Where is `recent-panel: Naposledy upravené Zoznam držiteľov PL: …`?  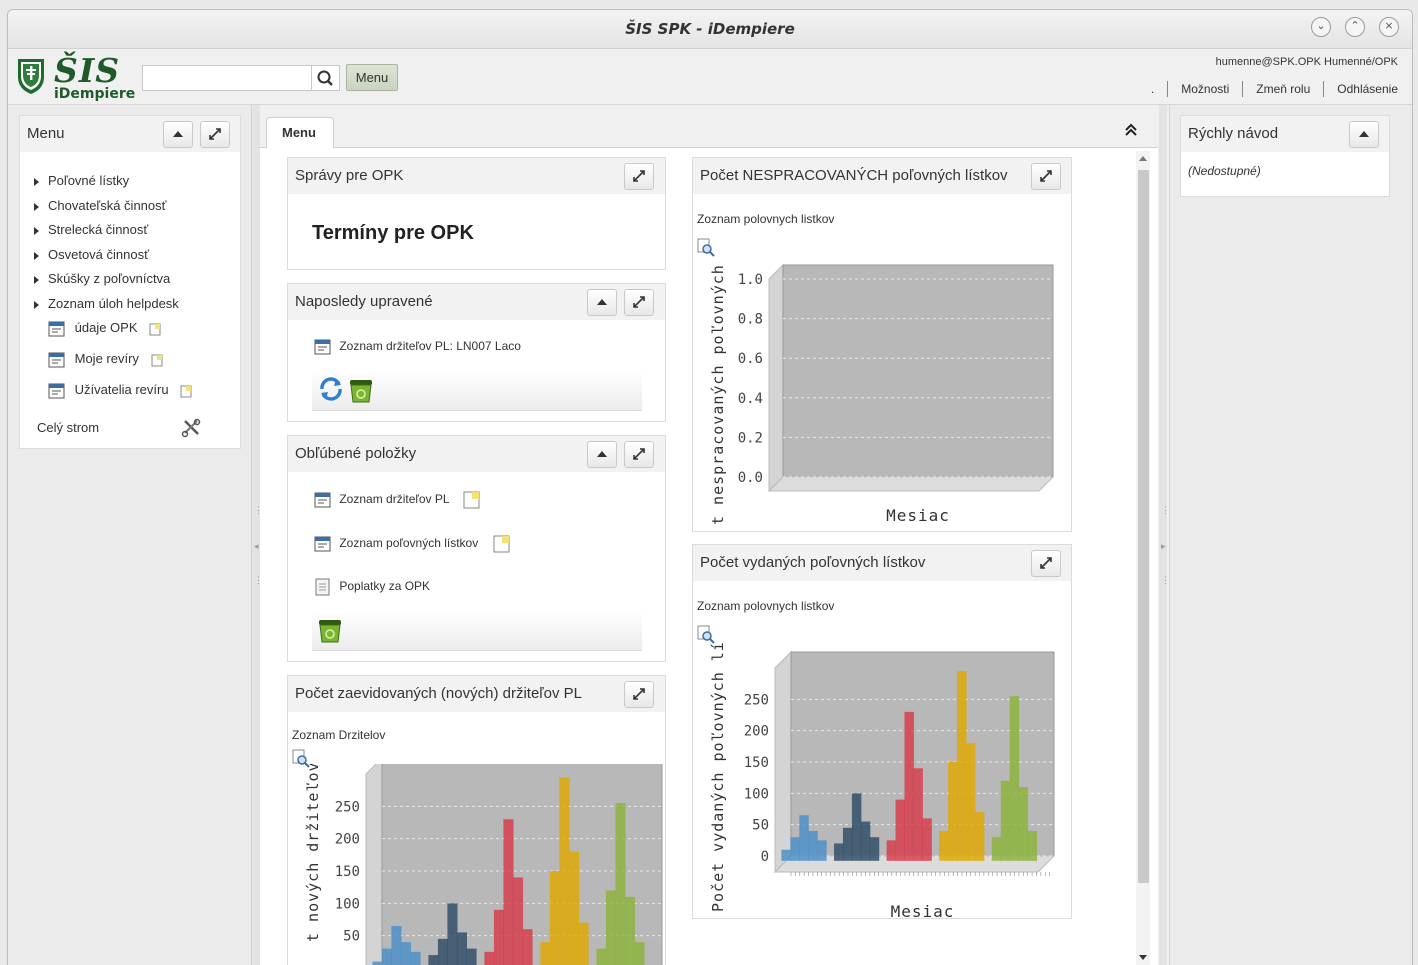 recent-panel: Naposledy upravené Zoznam držiteľov PL: … is located at coordinates (476, 352).